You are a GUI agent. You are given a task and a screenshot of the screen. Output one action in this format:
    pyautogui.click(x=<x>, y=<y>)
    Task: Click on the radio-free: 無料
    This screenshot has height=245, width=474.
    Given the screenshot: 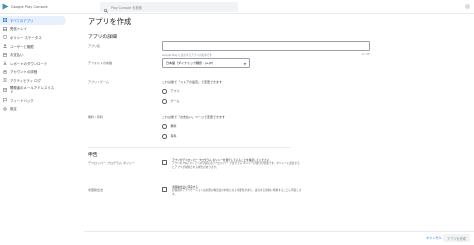 What is the action you would take?
    pyautogui.click(x=169, y=126)
    